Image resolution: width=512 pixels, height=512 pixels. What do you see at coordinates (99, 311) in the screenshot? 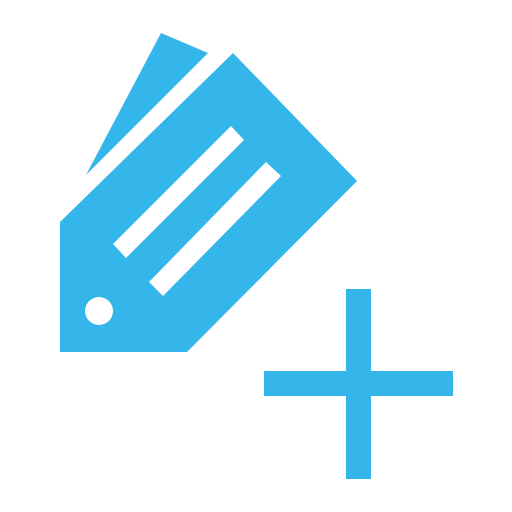
I see `tag-hole-icon` at bounding box center [99, 311].